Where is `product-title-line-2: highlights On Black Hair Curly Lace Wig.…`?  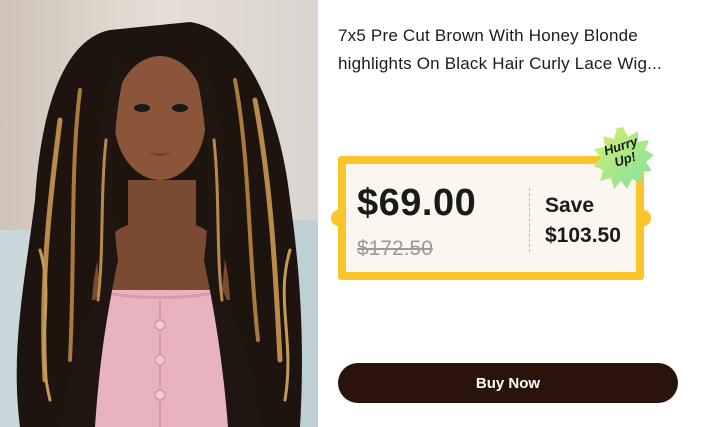 product-title-line-2: highlights On Black Hair Curly Lace Wig.… is located at coordinates (500, 63).